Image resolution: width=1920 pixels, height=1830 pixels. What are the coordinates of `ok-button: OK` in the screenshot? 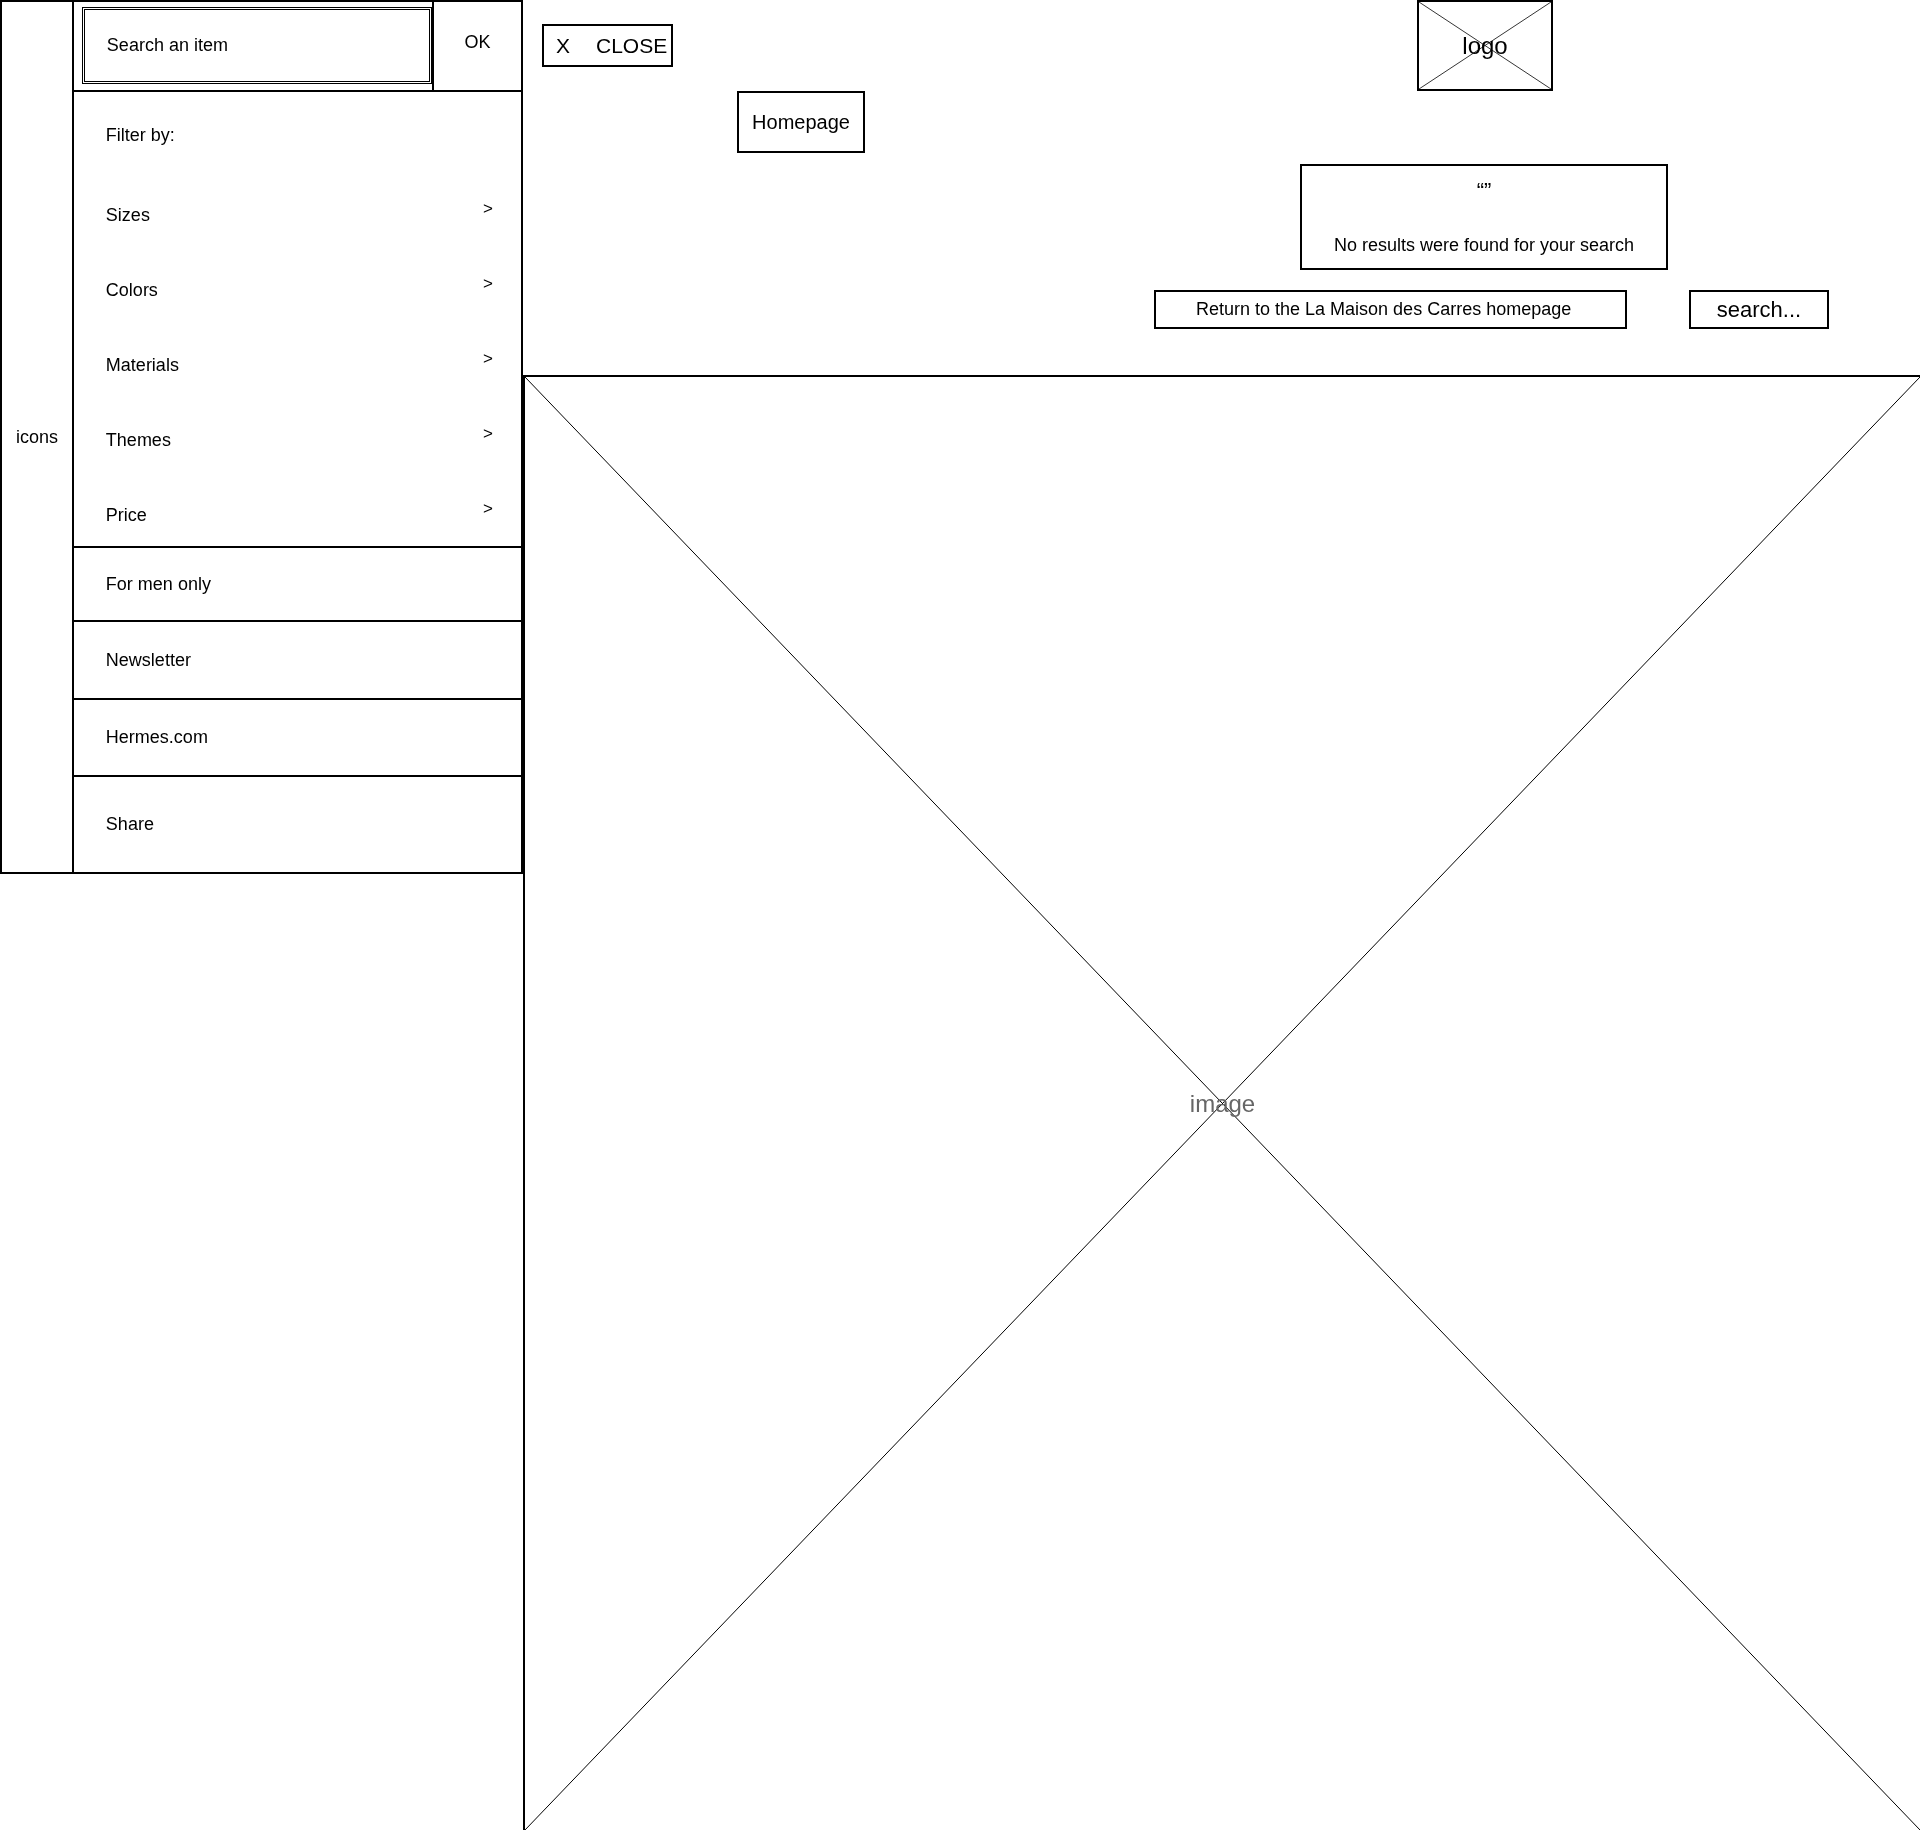 It's located at (477, 46).